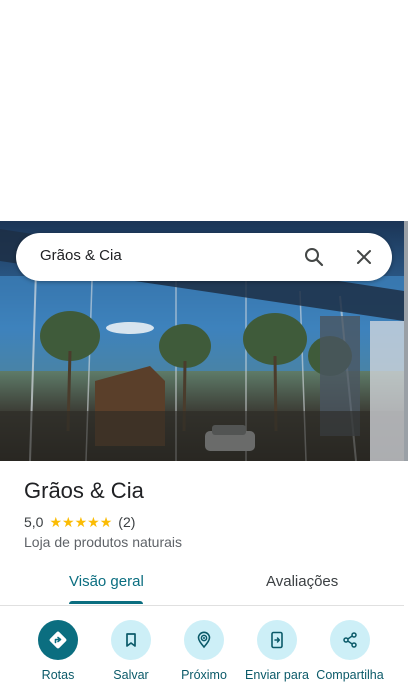  I want to click on directions-button: Rotas, so click(58, 651).